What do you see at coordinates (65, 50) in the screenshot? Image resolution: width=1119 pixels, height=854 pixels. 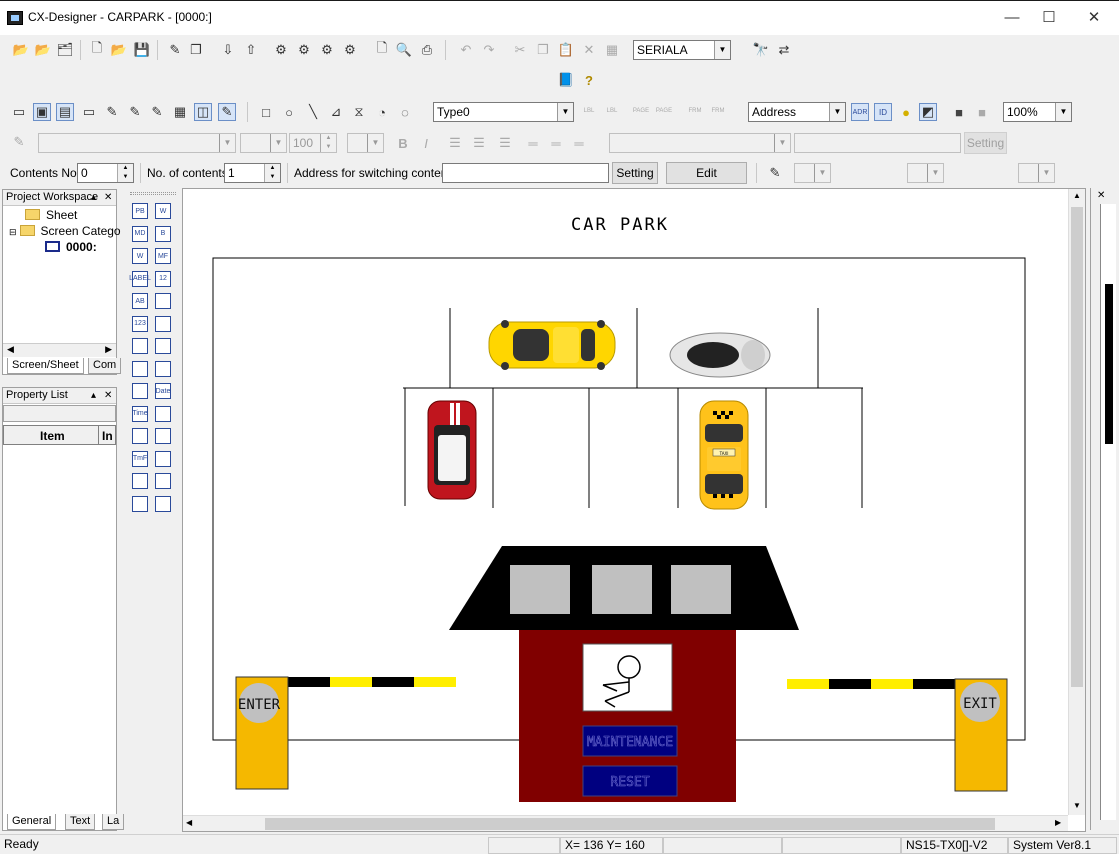 I see `save-all-icon: 🗂` at bounding box center [65, 50].